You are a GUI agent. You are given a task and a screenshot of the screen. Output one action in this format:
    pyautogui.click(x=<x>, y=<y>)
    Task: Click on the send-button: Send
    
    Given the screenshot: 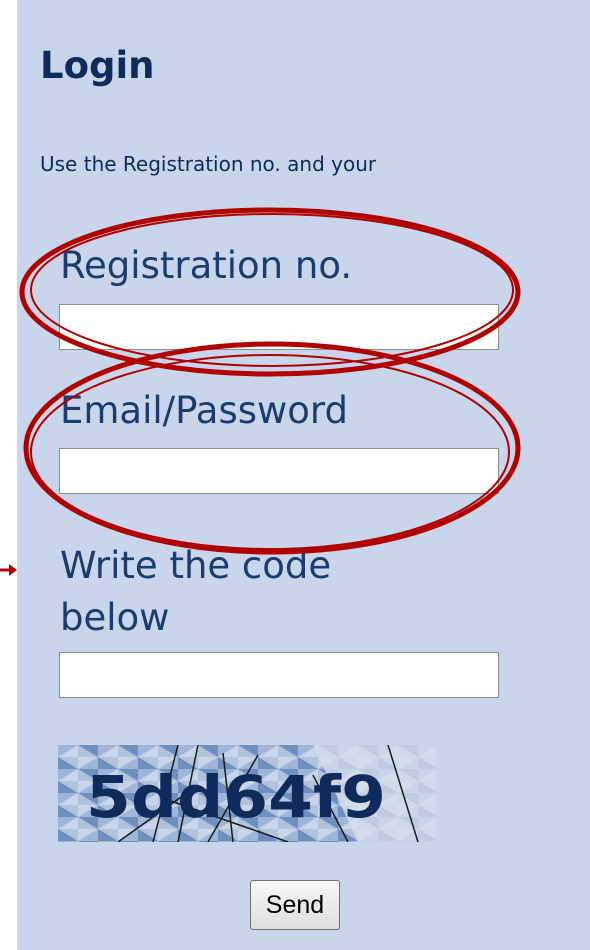 What is the action you would take?
    pyautogui.click(x=295, y=905)
    